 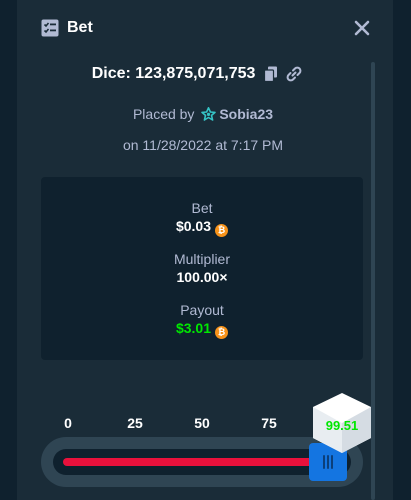 What do you see at coordinates (294, 74) in the screenshot?
I see `link-icon` at bounding box center [294, 74].